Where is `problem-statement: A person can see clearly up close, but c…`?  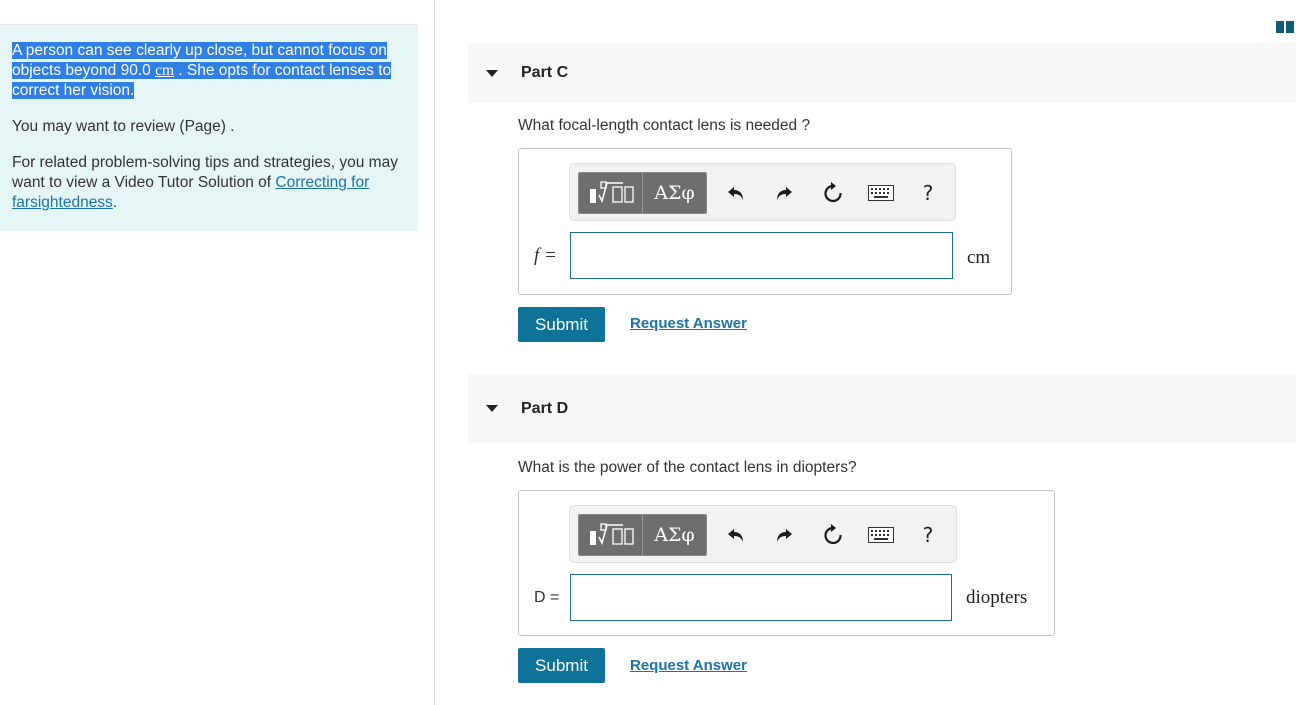
problem-statement: A person can see clearly up close, but c… is located at coordinates (202, 71).